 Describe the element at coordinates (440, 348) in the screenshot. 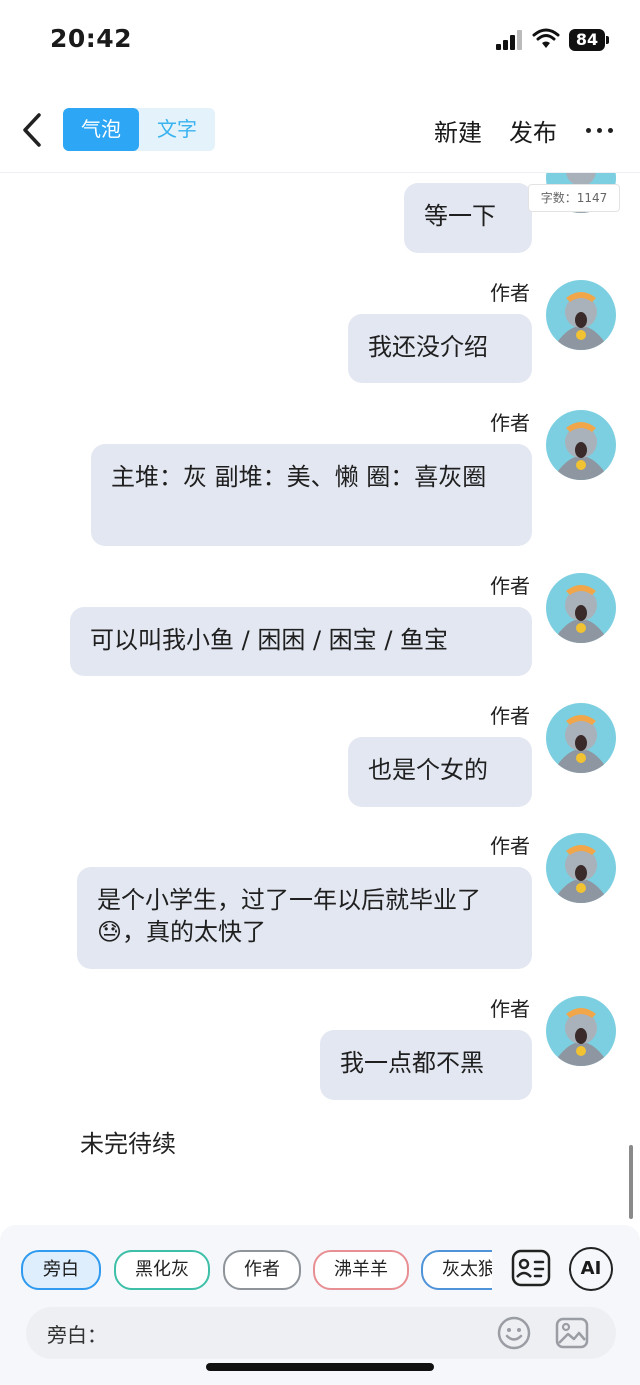

I see `message-bubble: 我还没介绍` at that location.